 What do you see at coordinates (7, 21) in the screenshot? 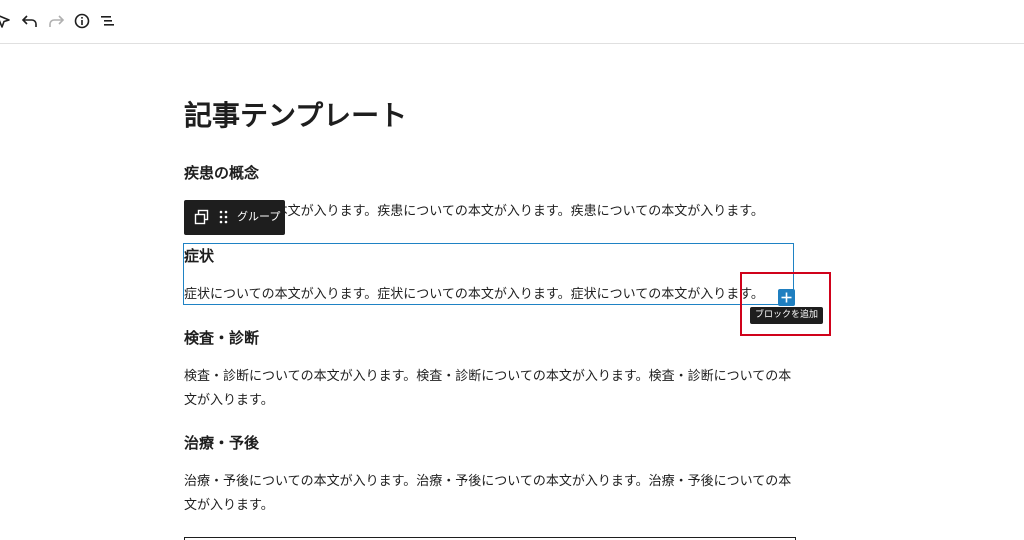
I see `select-tool-icon` at bounding box center [7, 21].